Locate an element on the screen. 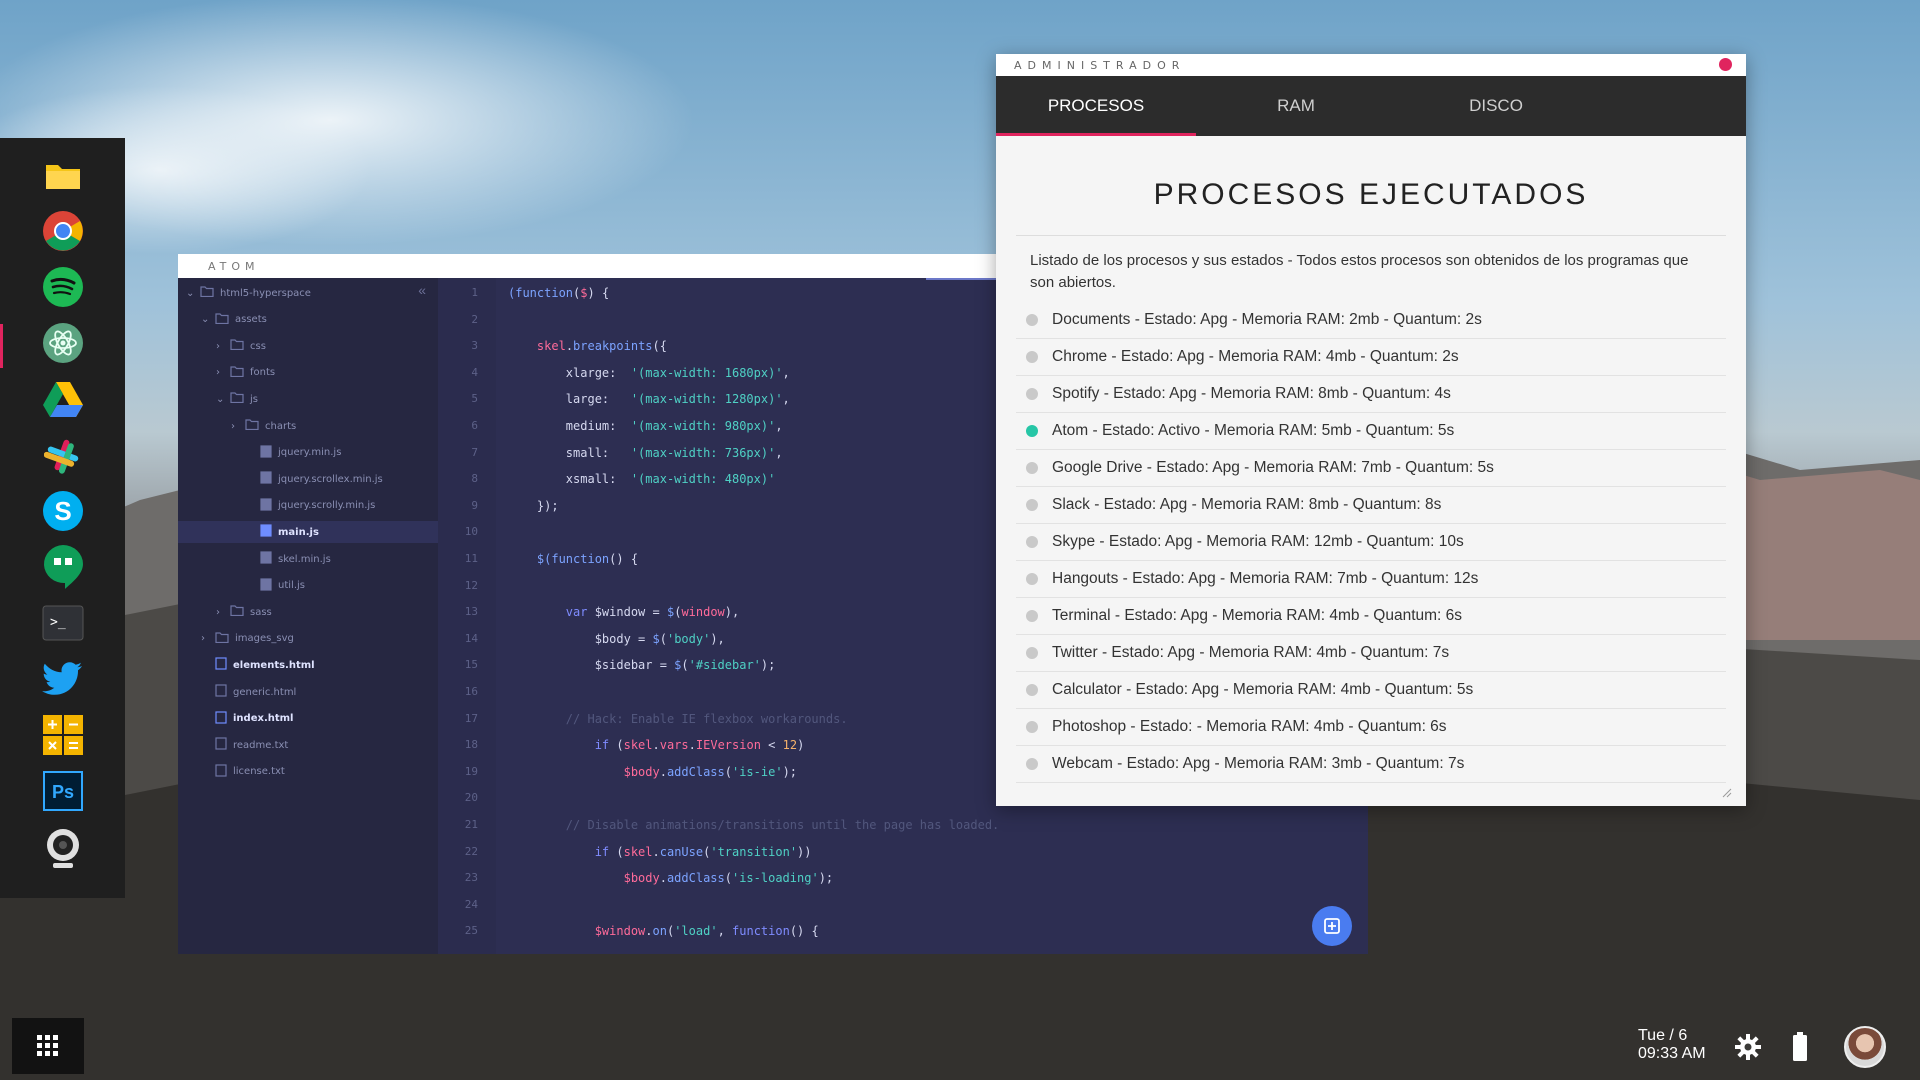  tab-ram: RAM is located at coordinates (1296, 106).